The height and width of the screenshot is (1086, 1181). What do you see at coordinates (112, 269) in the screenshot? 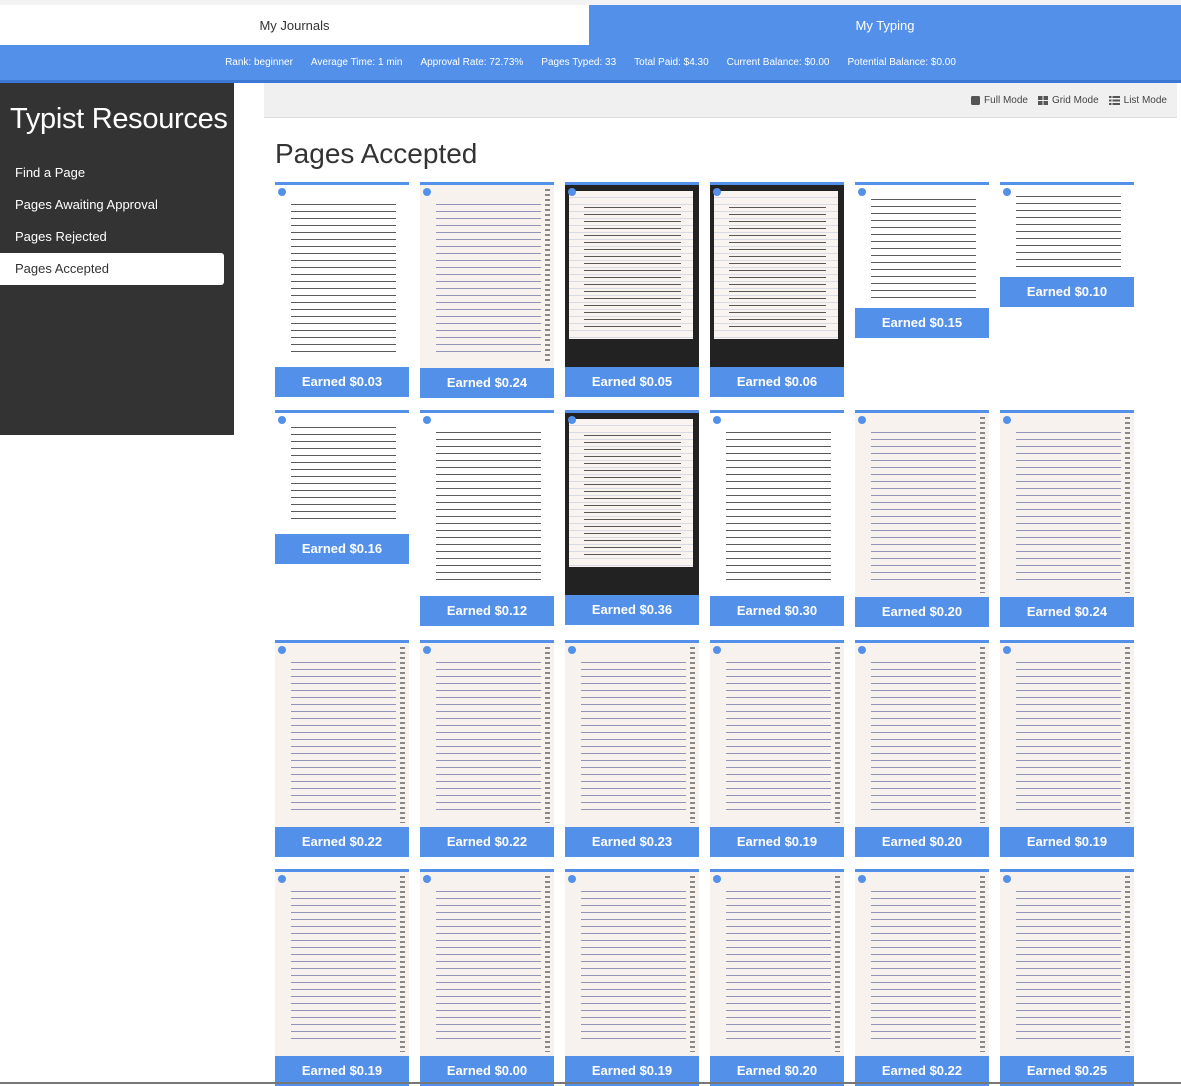
I see `sidebar-item-pages-accepted: Pages Accepted` at bounding box center [112, 269].